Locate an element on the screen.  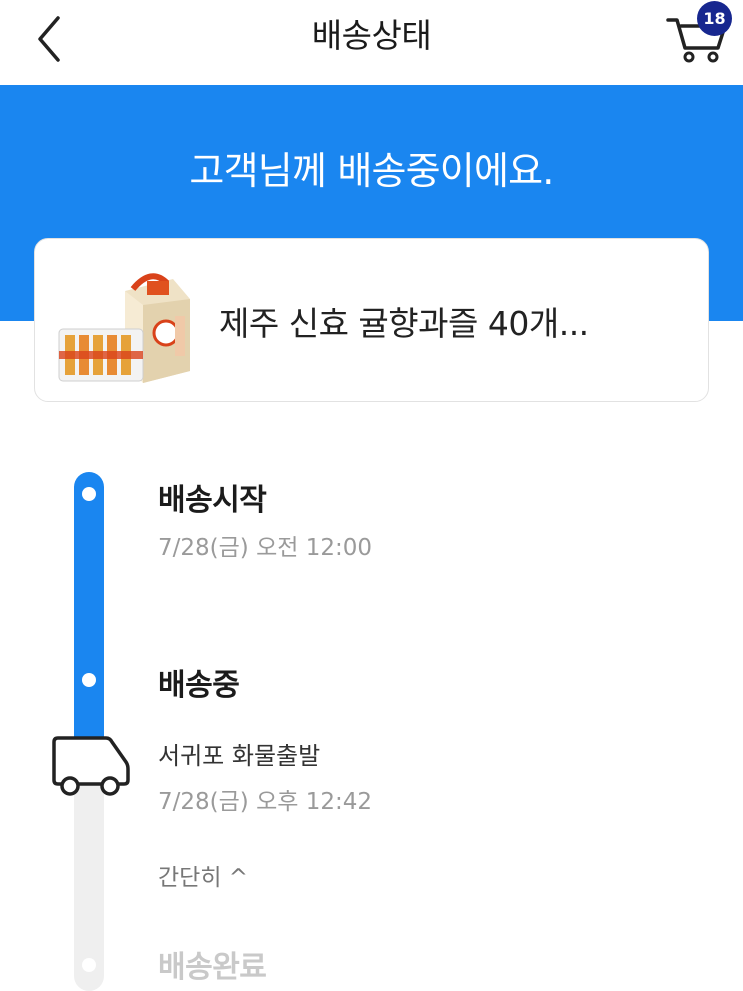
truck-icon is located at coordinates (91, 766).